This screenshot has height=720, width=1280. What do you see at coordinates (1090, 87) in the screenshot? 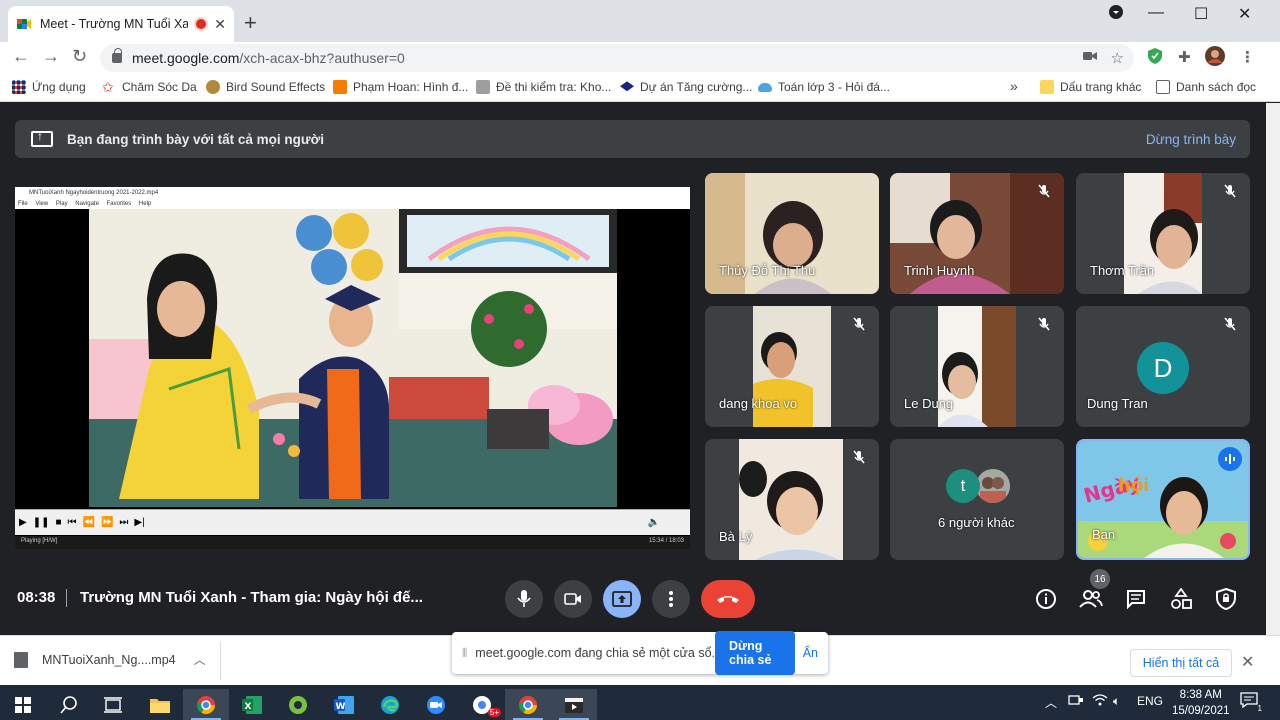
I see `bookmark-other: Dấu trang khác` at bounding box center [1090, 87].